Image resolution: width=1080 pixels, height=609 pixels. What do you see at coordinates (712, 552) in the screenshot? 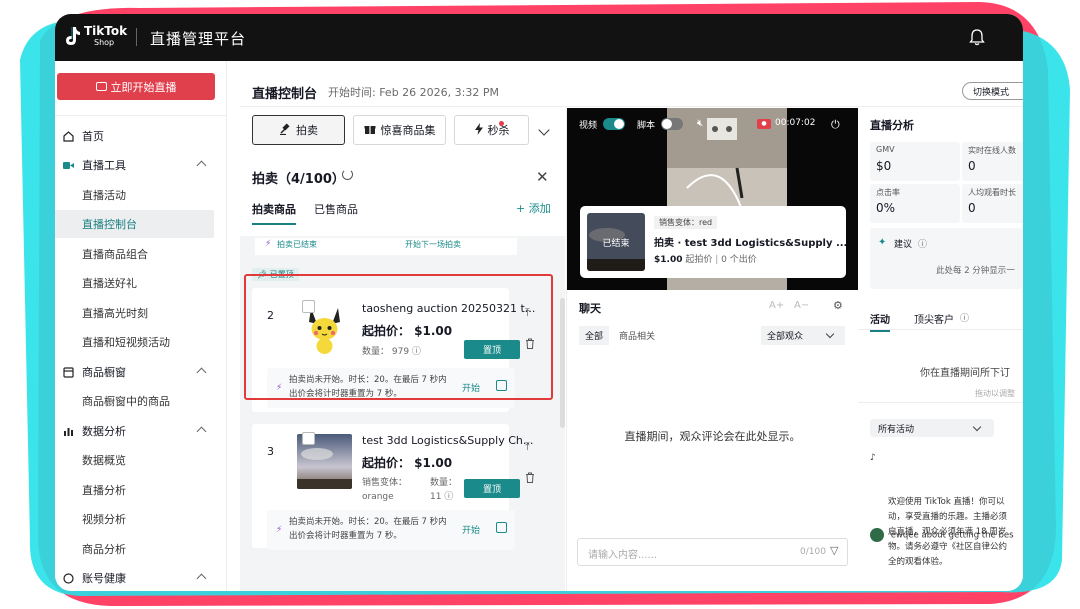
I see `chat-input: 请输入内容...... 0/100 ▽` at bounding box center [712, 552].